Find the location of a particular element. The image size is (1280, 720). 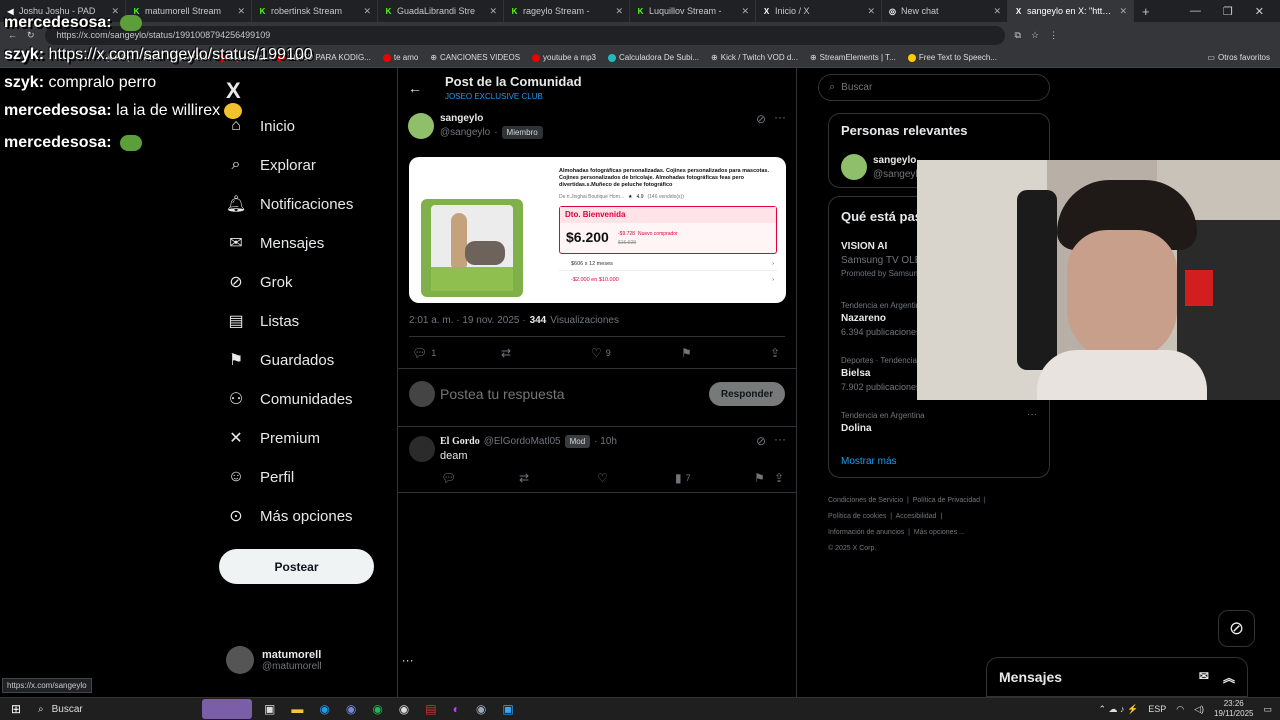

x-logo-icon: X is located at coordinates (233, 91).